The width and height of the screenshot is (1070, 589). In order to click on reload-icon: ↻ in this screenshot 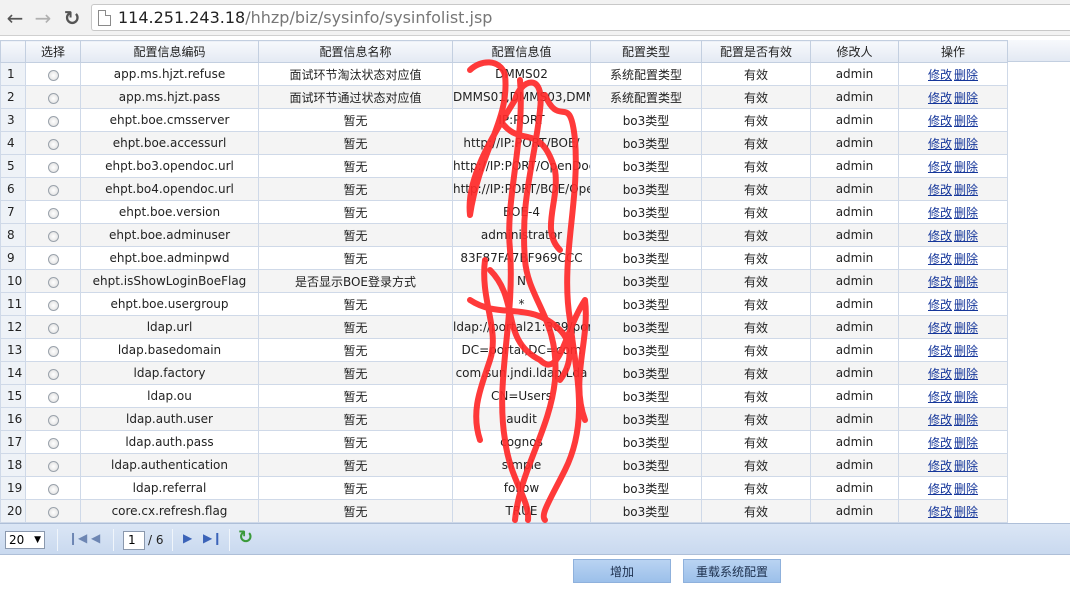, I will do `click(72, 18)`.